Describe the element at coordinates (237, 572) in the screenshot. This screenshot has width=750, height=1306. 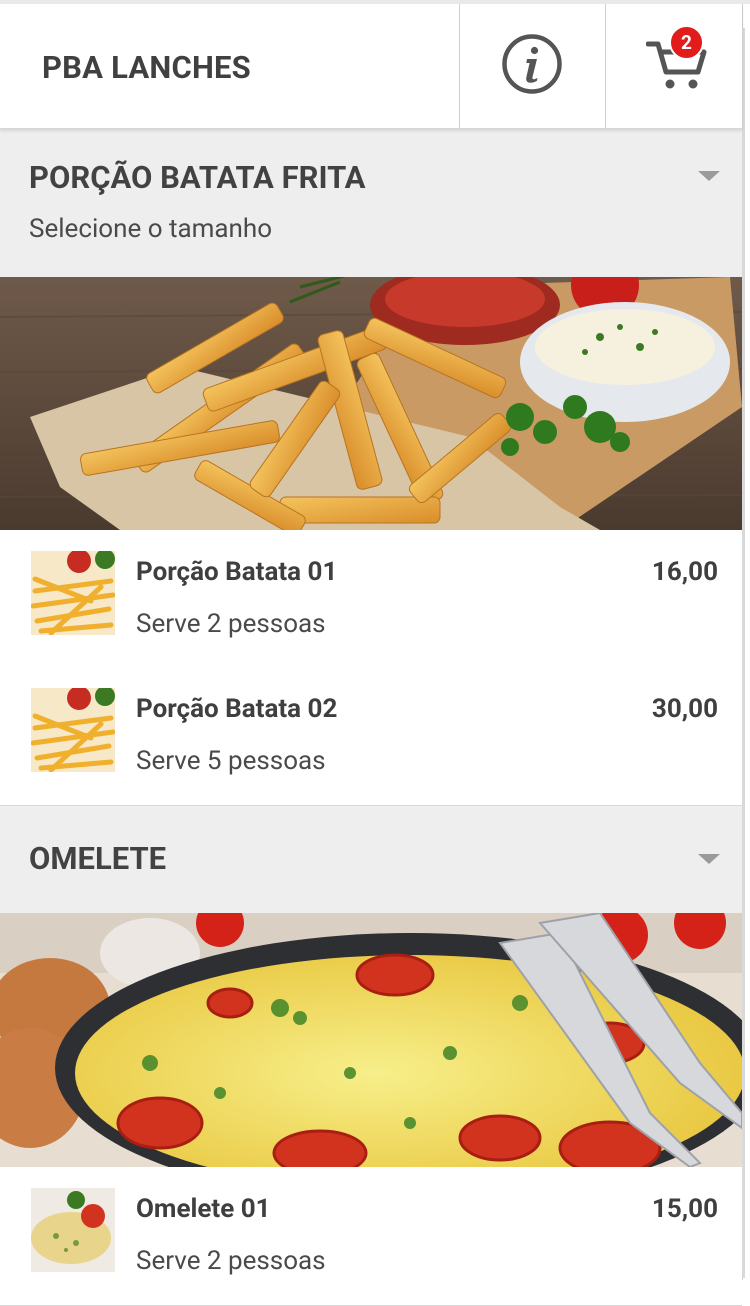
I see `item-name: Porção Batata 01` at that location.